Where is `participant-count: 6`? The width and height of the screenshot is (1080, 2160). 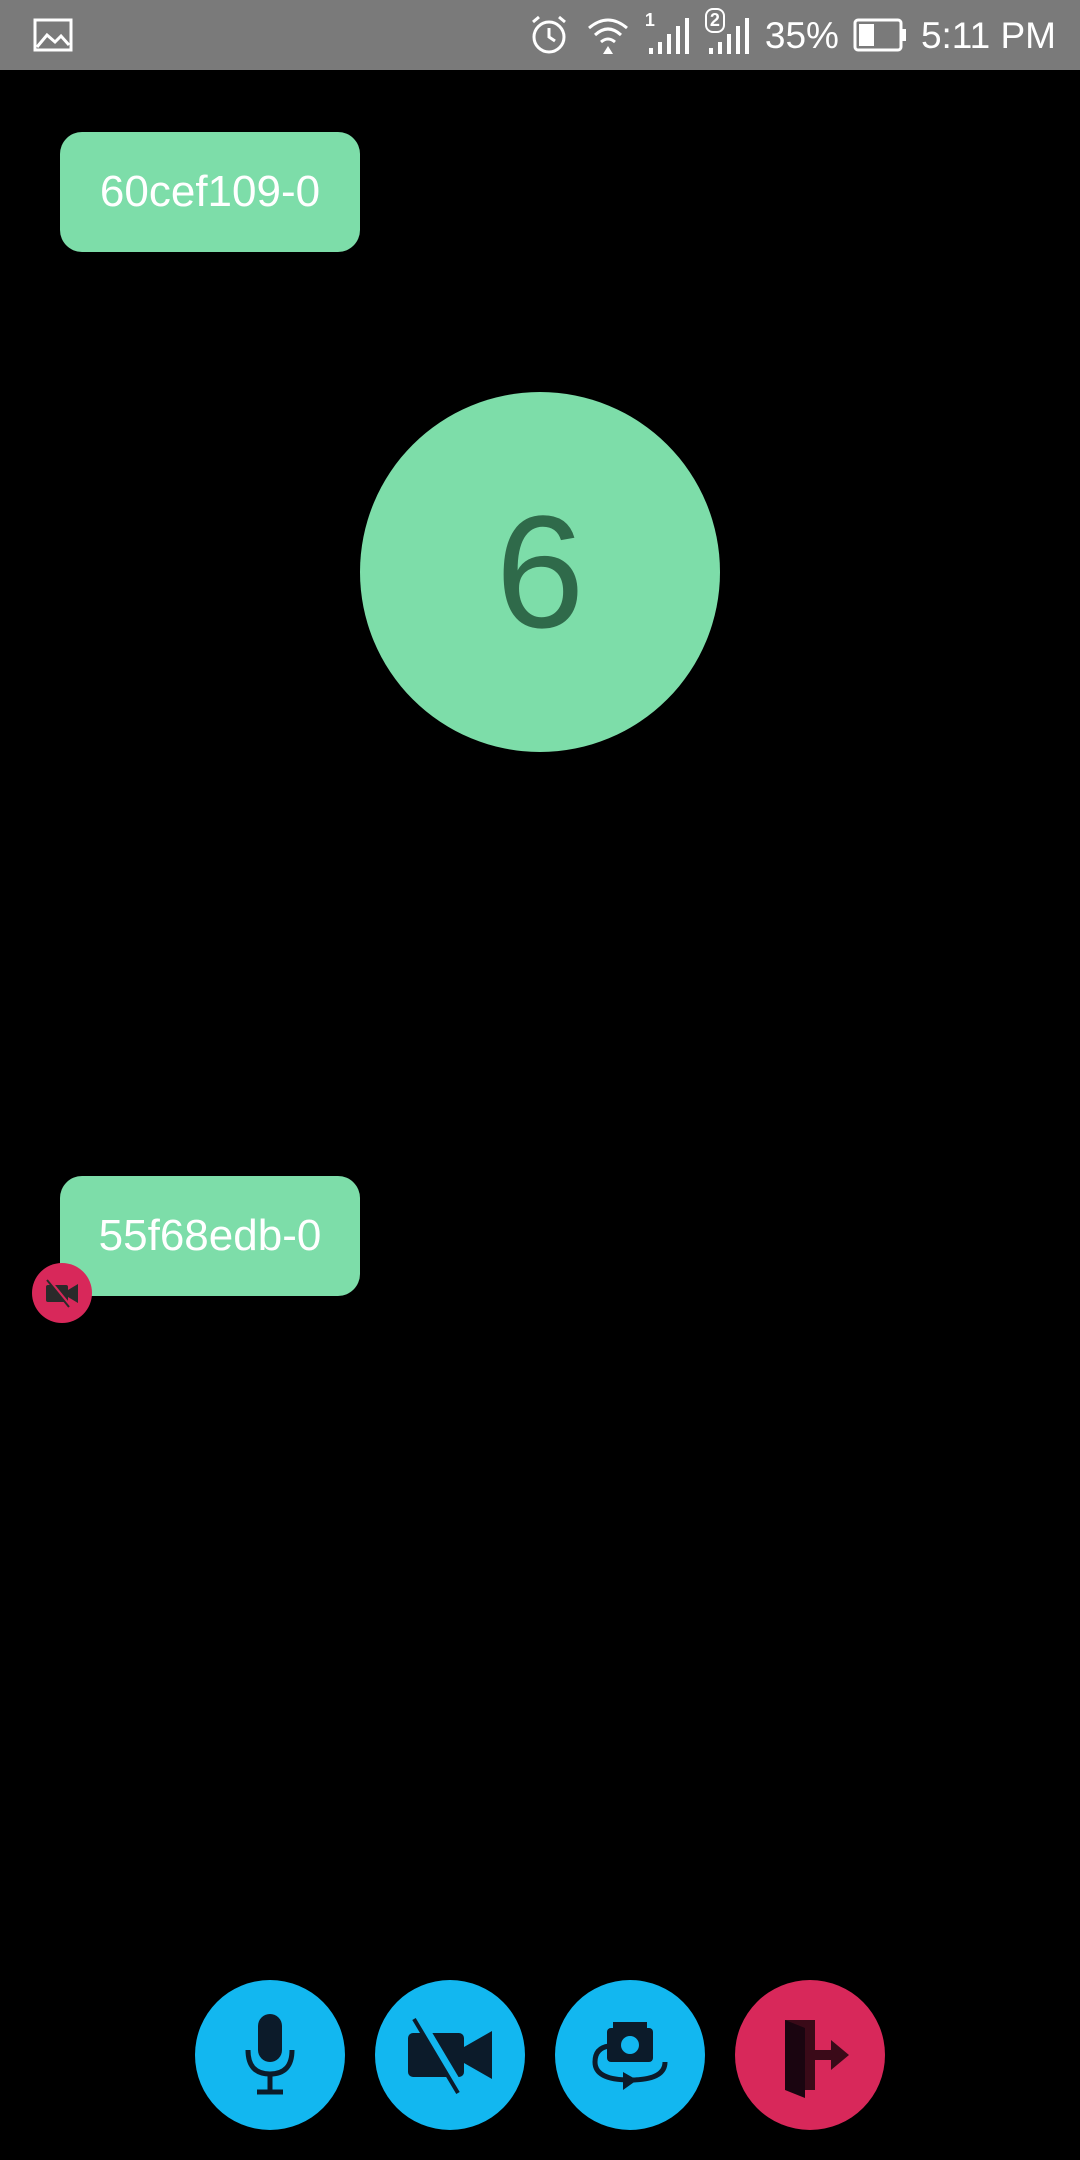 participant-count: 6 is located at coordinates (540, 571).